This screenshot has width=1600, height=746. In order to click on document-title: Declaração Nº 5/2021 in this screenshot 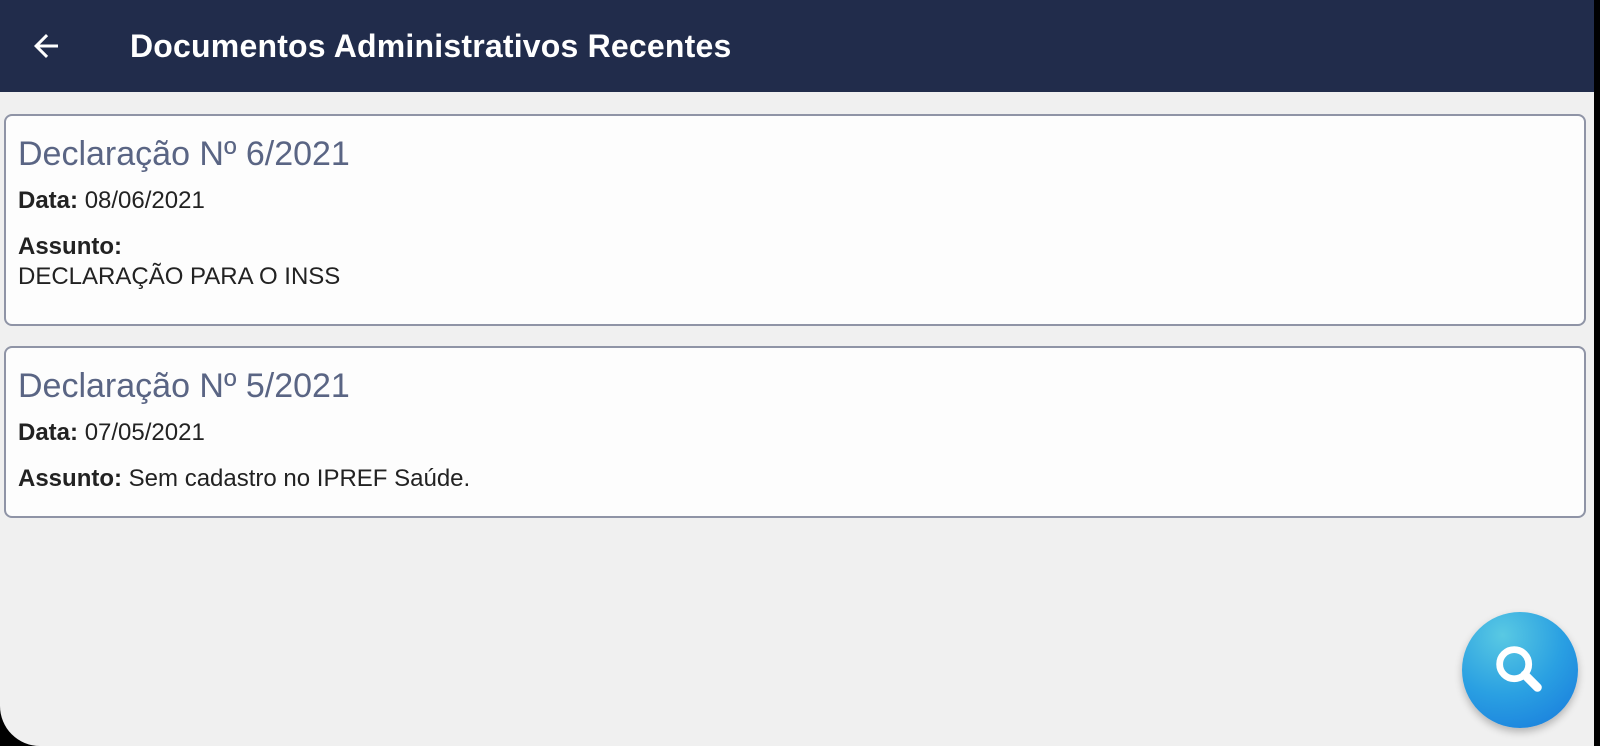, I will do `click(184, 386)`.